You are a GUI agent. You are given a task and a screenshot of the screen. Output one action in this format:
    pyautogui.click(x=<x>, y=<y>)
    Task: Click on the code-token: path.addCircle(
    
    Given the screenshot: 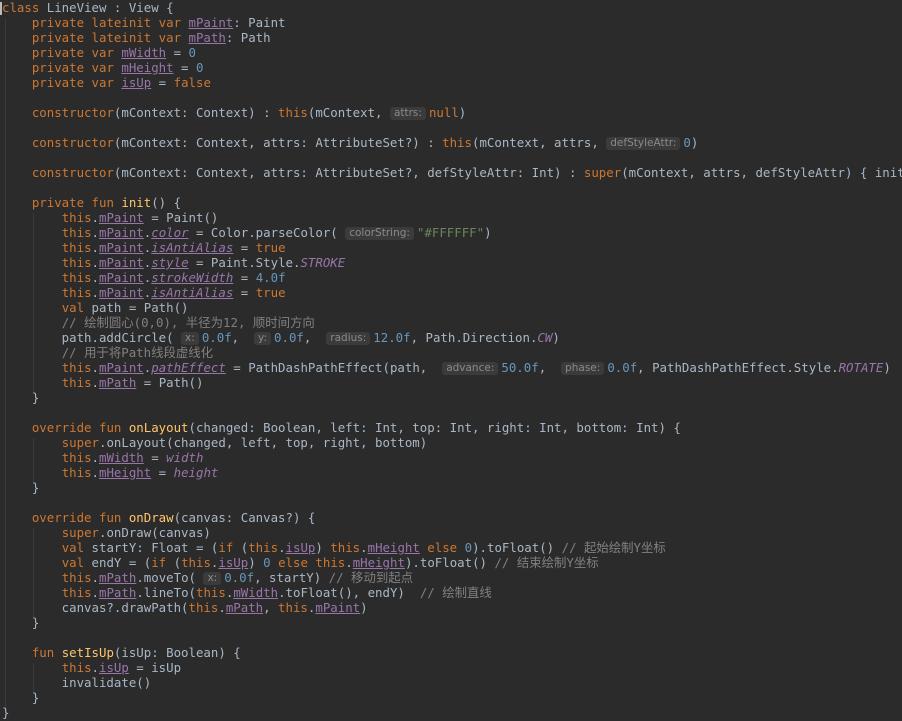 What is the action you would take?
    pyautogui.click(x=92, y=337)
    